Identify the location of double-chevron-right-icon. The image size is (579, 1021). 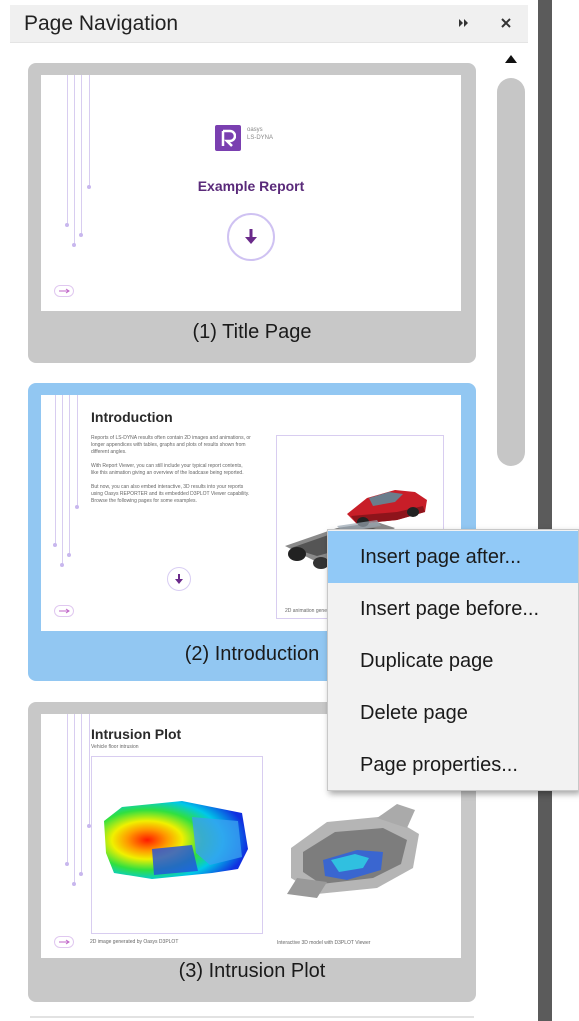
(464, 23).